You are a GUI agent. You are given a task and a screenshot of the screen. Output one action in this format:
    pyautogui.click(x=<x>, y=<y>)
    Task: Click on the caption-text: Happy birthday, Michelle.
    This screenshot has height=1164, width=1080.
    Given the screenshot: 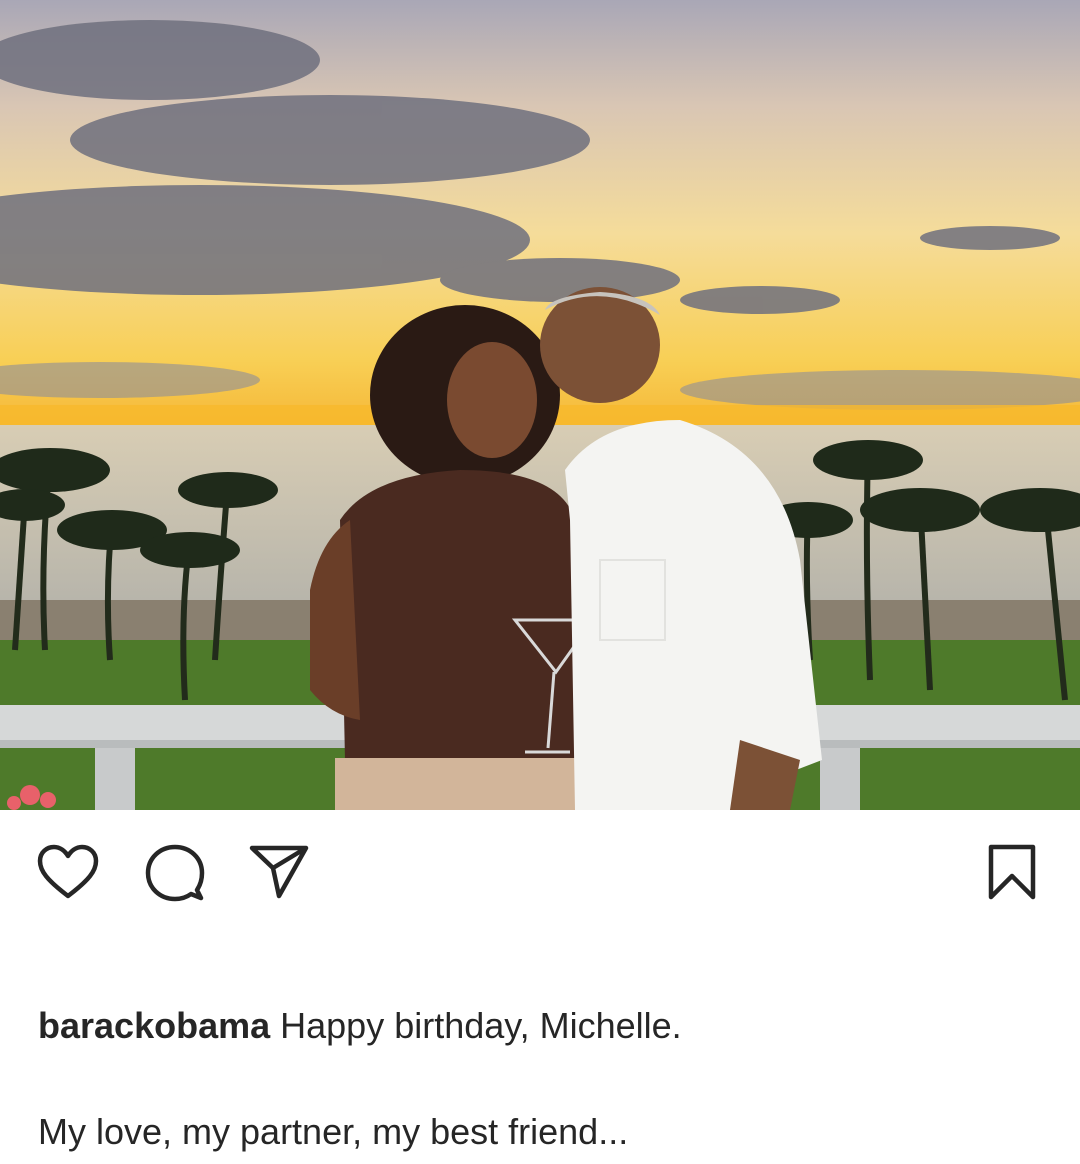 What is the action you would take?
    pyautogui.click(x=481, y=1025)
    